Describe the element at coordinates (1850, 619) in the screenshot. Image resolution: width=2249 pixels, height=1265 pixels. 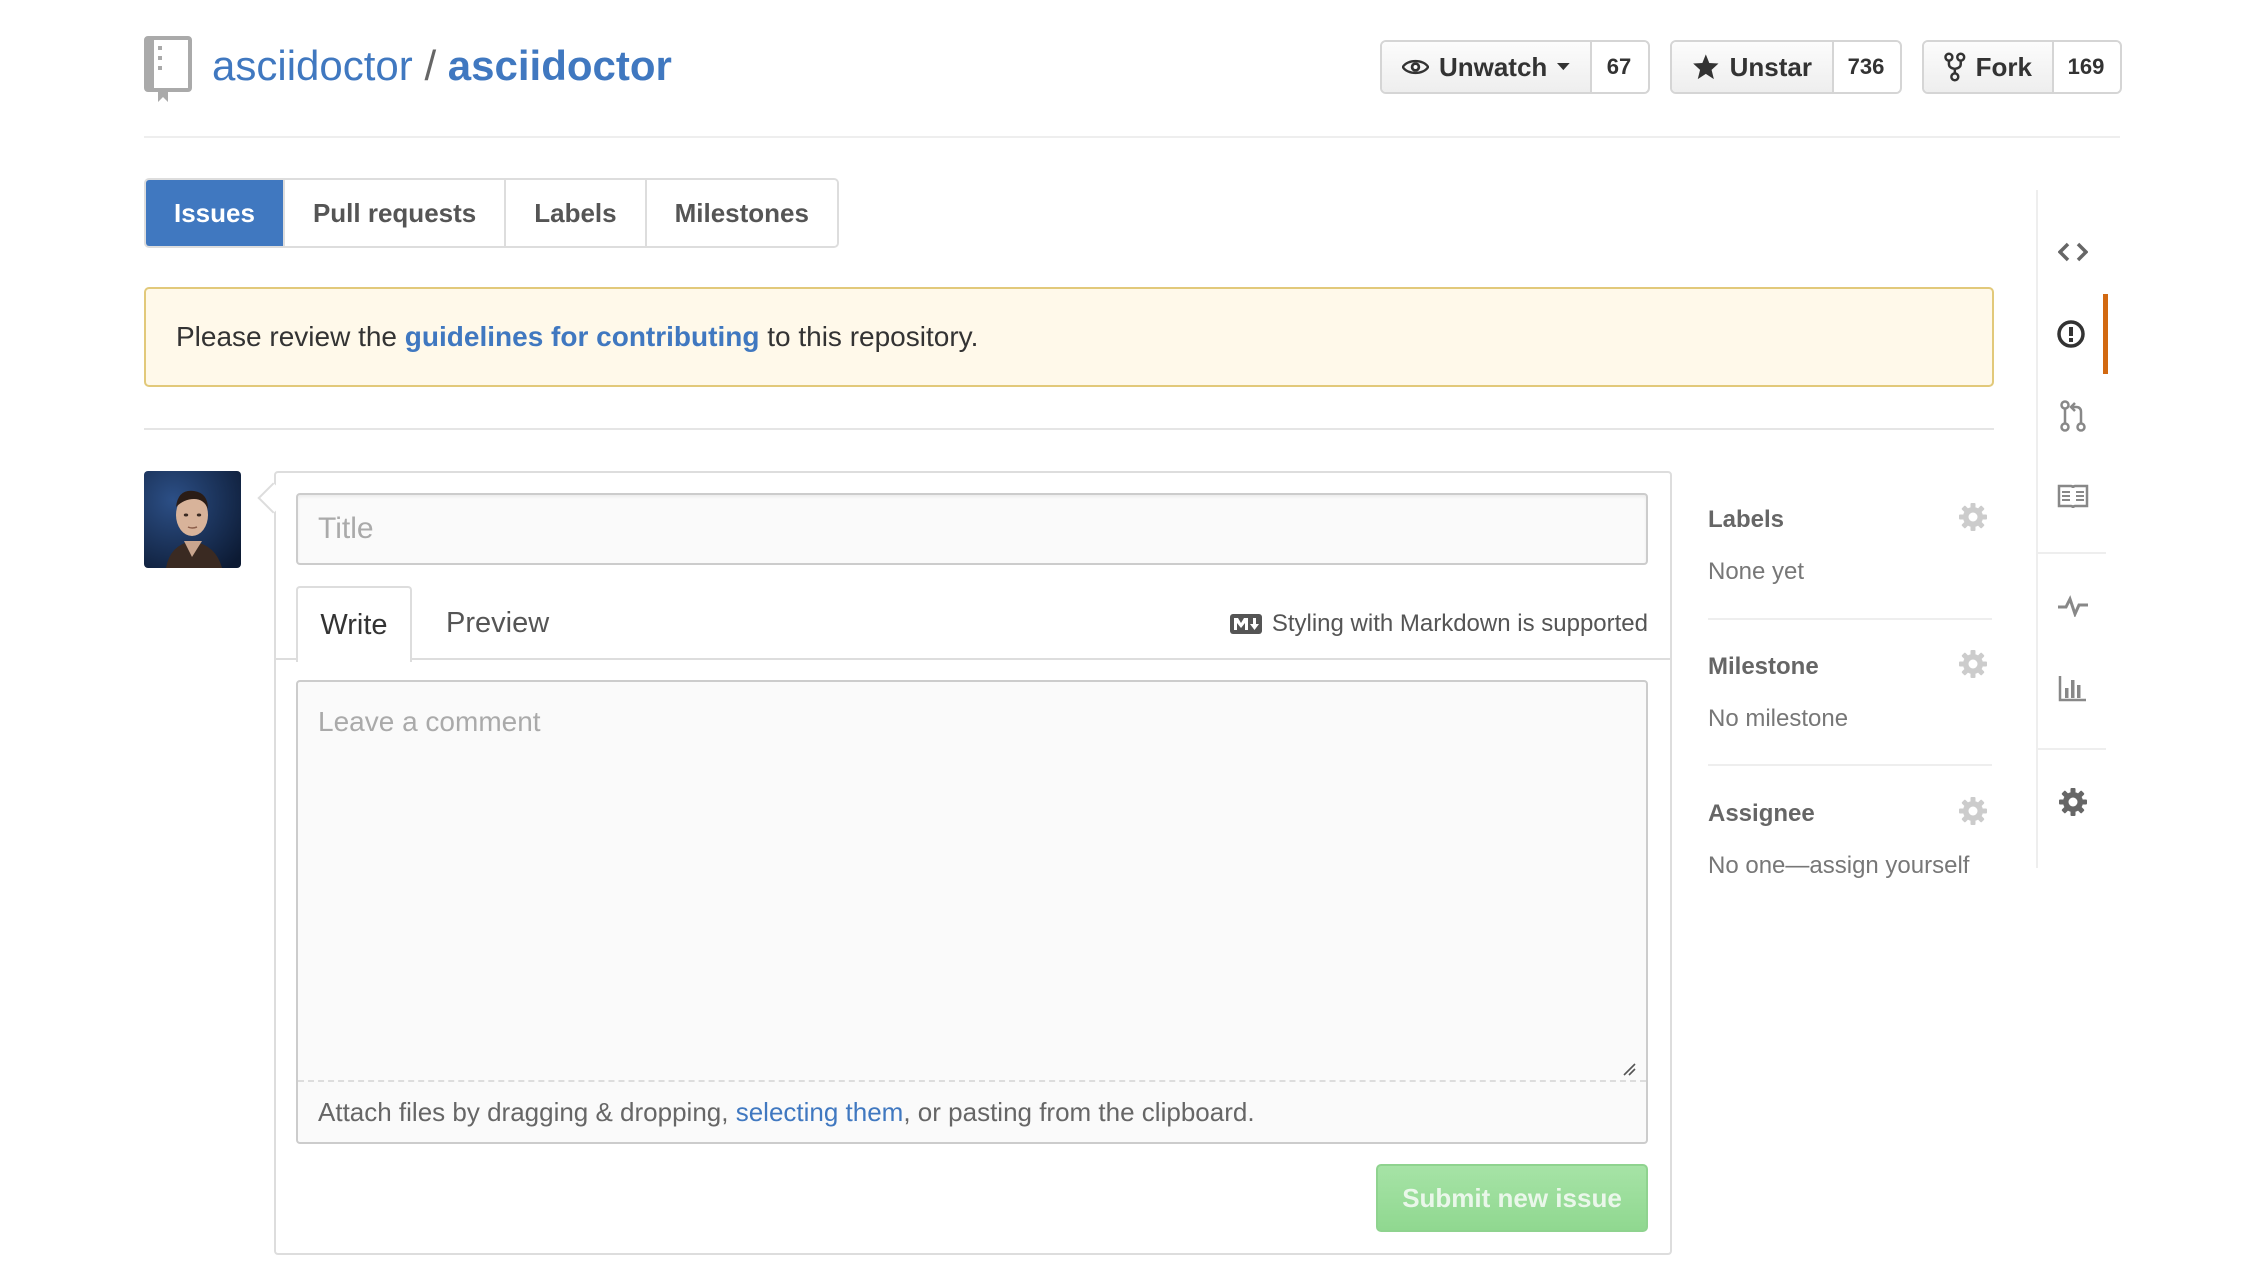
I see `labels-divider` at that location.